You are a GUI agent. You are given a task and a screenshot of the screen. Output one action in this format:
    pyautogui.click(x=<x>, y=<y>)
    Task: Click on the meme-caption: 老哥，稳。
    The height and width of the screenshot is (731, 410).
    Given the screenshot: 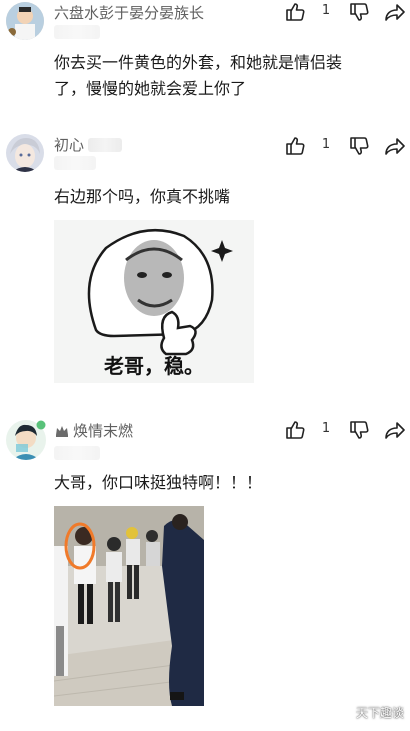 What is the action you would take?
    pyautogui.click(x=154, y=366)
    